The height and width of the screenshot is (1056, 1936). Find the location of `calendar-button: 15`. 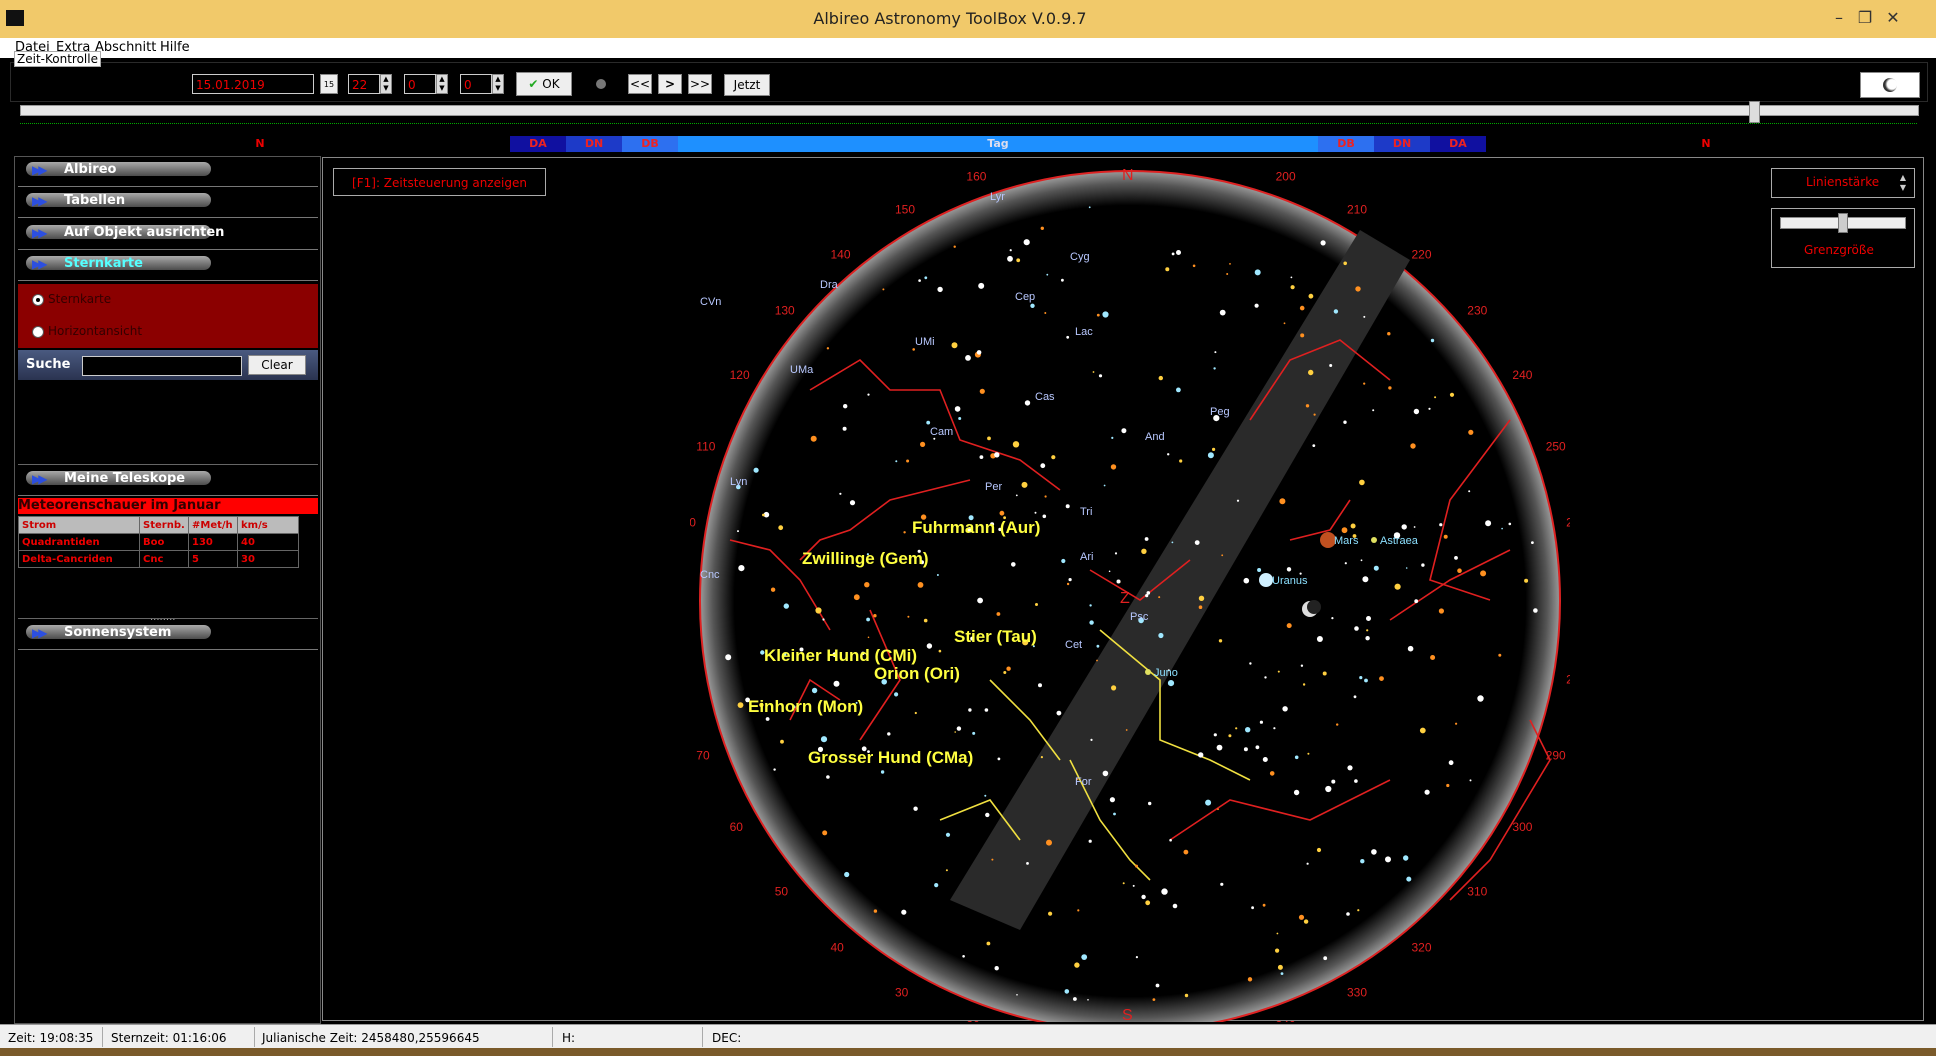

calendar-button: 15 is located at coordinates (329, 84).